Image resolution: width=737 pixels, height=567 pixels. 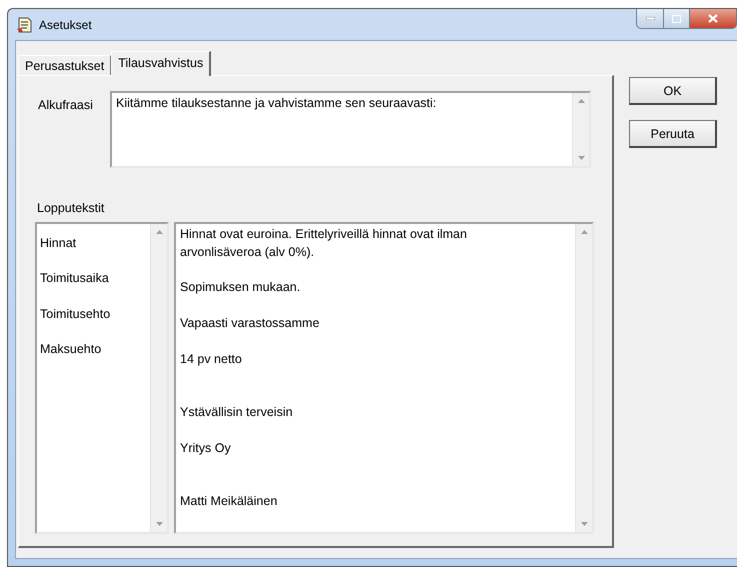 What do you see at coordinates (673, 134) in the screenshot?
I see `cancel-button: Peruuta` at bounding box center [673, 134].